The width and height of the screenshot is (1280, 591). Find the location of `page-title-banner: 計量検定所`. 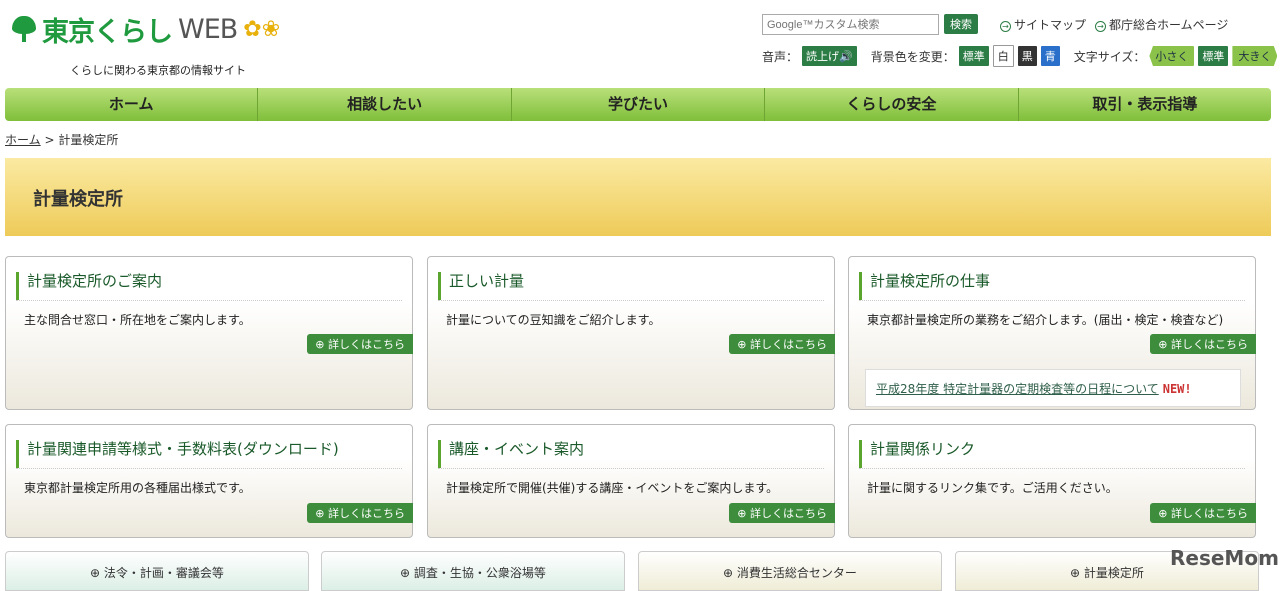

page-title-banner: 計量検定所 is located at coordinates (638, 197).